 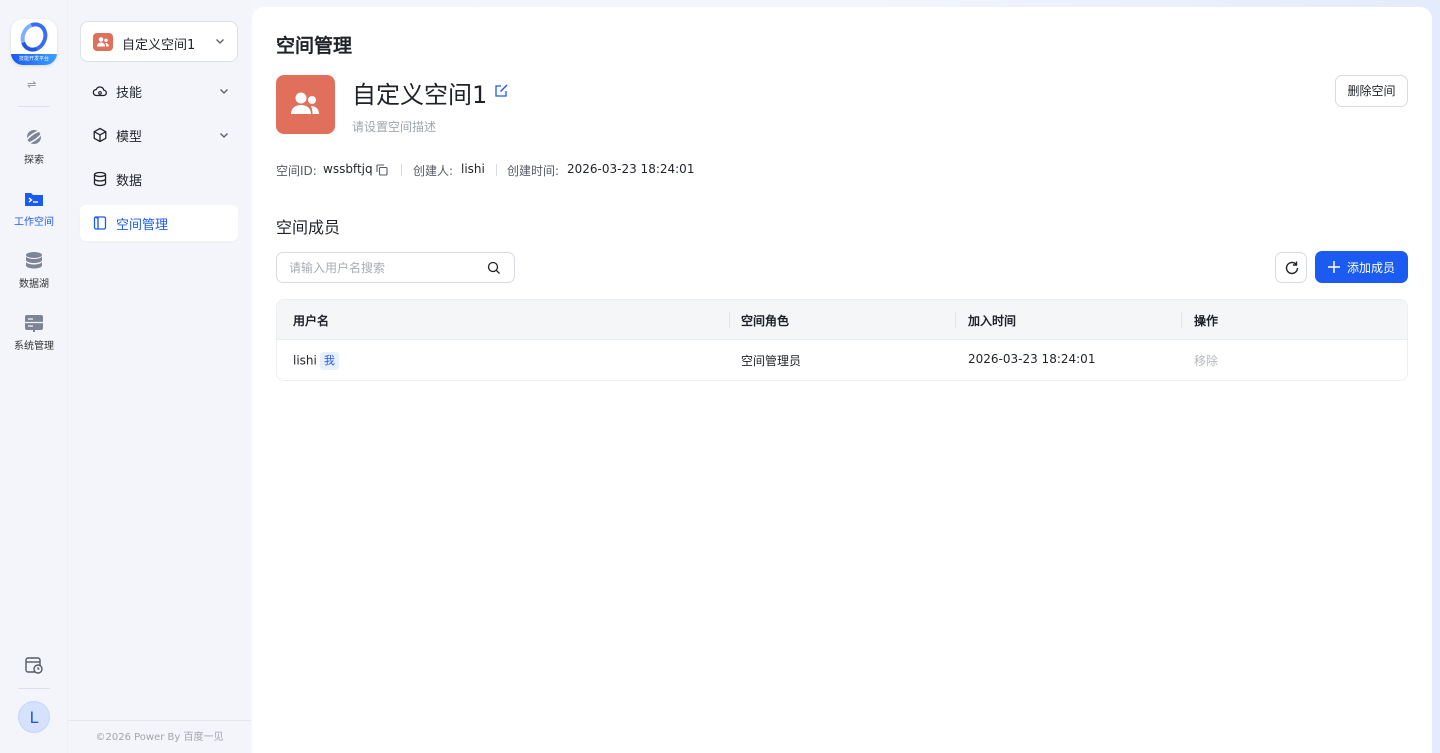 I want to click on add-member-button: 添加成员, so click(x=1361, y=267).